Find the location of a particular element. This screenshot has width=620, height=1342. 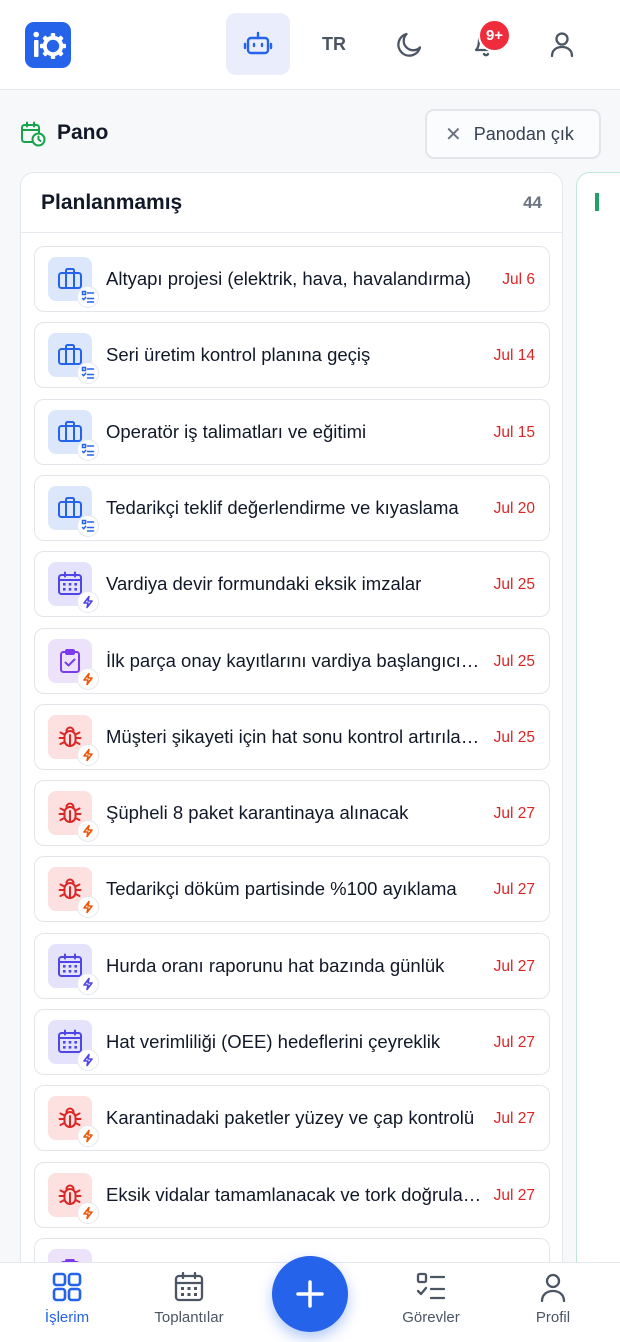

task-title: Seri üretim kontrol planına geçiş is located at coordinates (238, 354).